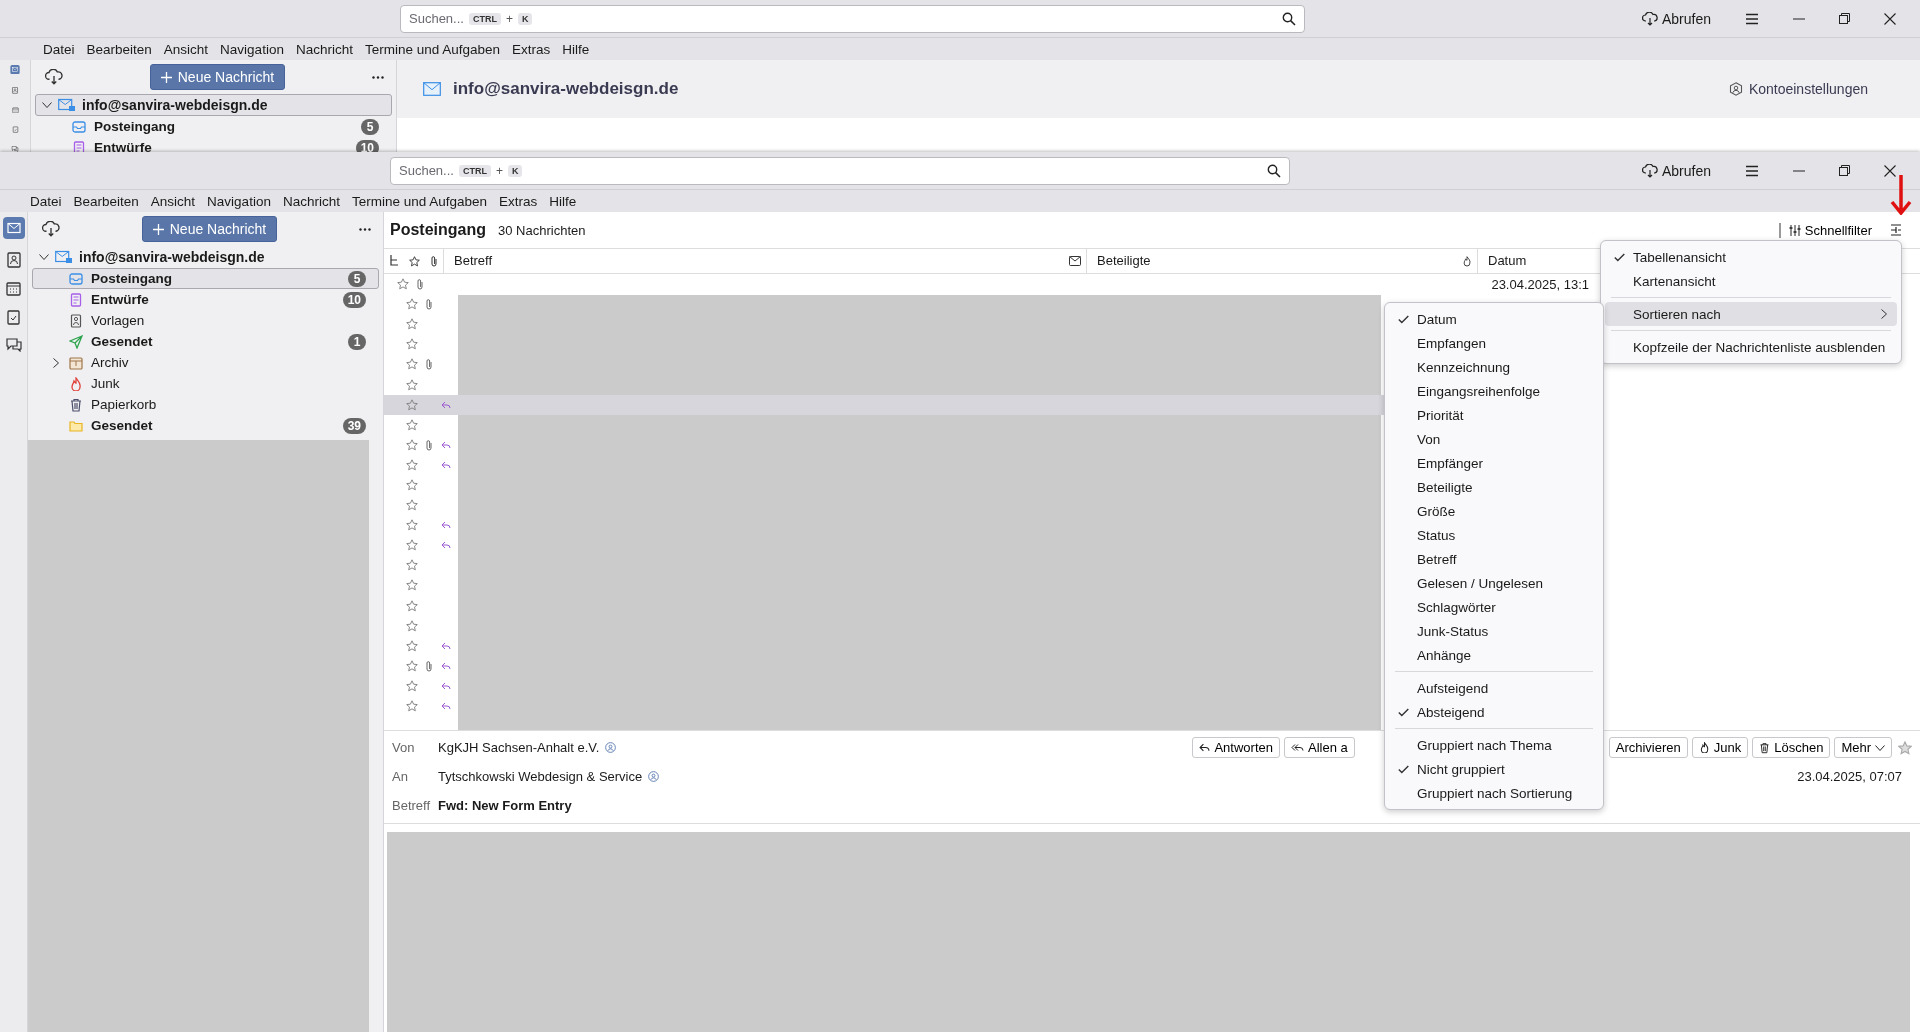 This screenshot has height=1032, width=1920. I want to click on date-cell: 23.04.2025, 13:1, so click(1540, 284).